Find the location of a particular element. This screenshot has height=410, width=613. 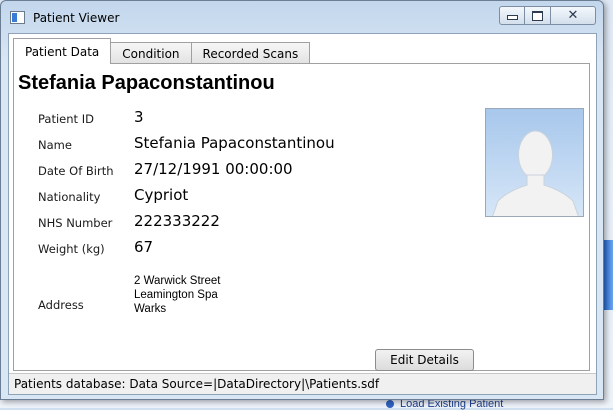

nationality-value: Cypriot is located at coordinates (161, 195).